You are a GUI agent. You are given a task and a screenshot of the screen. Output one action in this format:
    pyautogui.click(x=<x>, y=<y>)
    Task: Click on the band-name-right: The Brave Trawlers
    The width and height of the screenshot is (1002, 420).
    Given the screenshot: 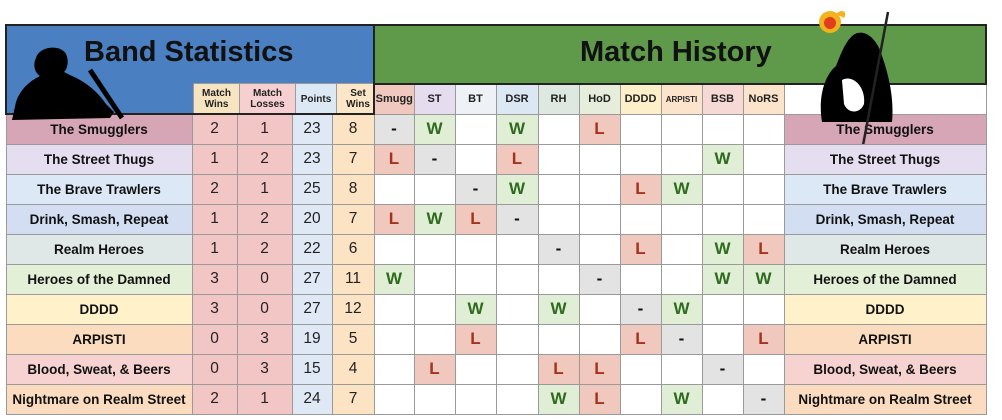 What is the action you would take?
    pyautogui.click(x=885, y=189)
    